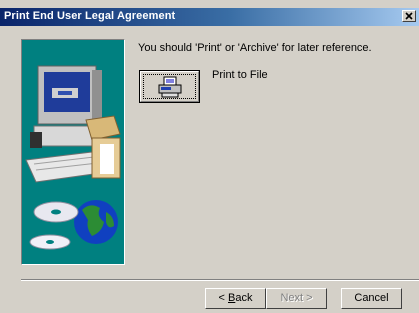 The image size is (419, 313). I want to click on cancel-button: Cancel, so click(371, 298).